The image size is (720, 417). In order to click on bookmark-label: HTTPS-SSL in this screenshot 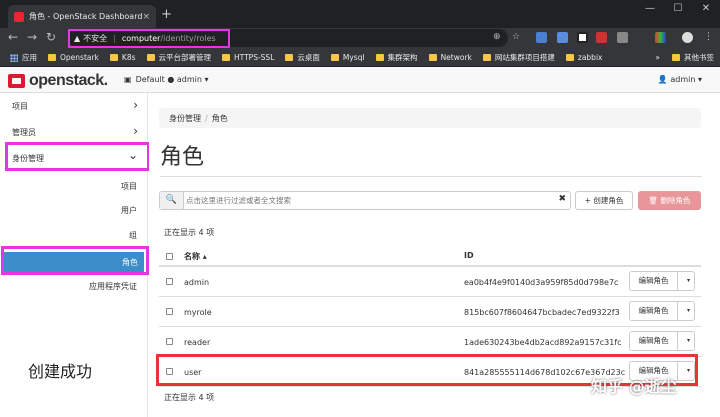, I will do `click(254, 57)`.